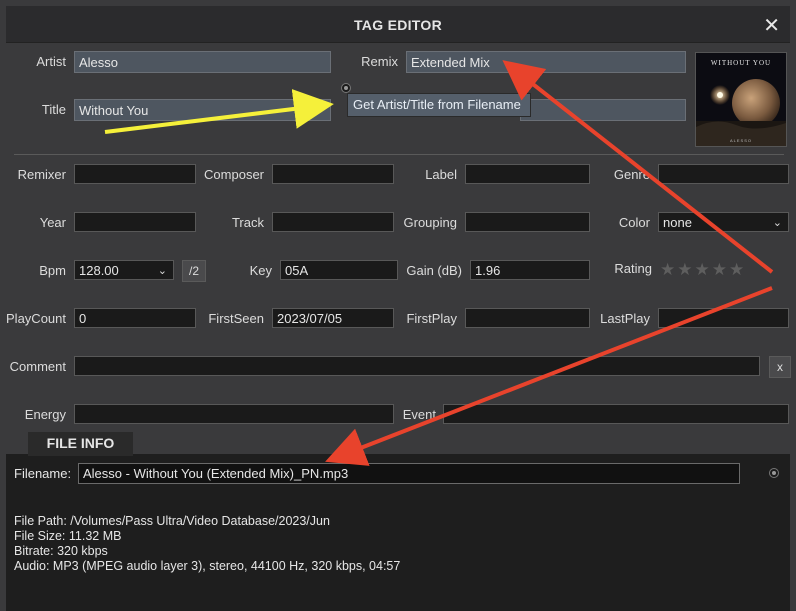 Image resolution: width=796 pixels, height=611 pixels. I want to click on tab-file-info: FILE INFO, so click(80, 444).